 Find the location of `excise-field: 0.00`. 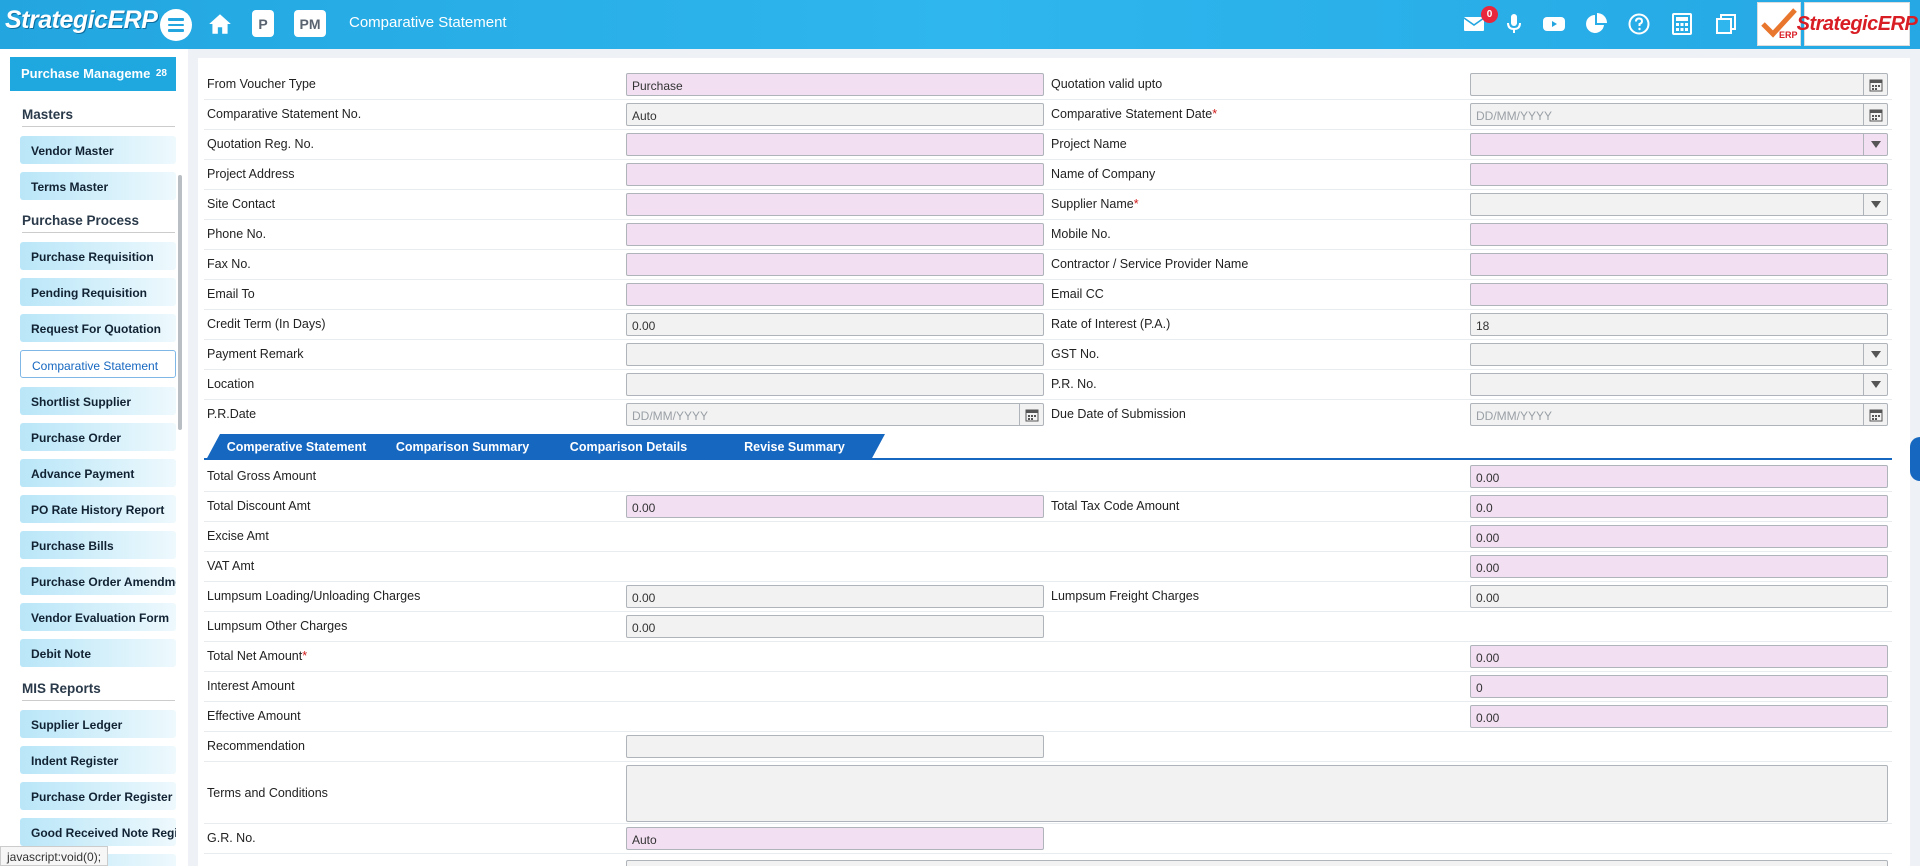

excise-field: 0.00 is located at coordinates (1679, 536).